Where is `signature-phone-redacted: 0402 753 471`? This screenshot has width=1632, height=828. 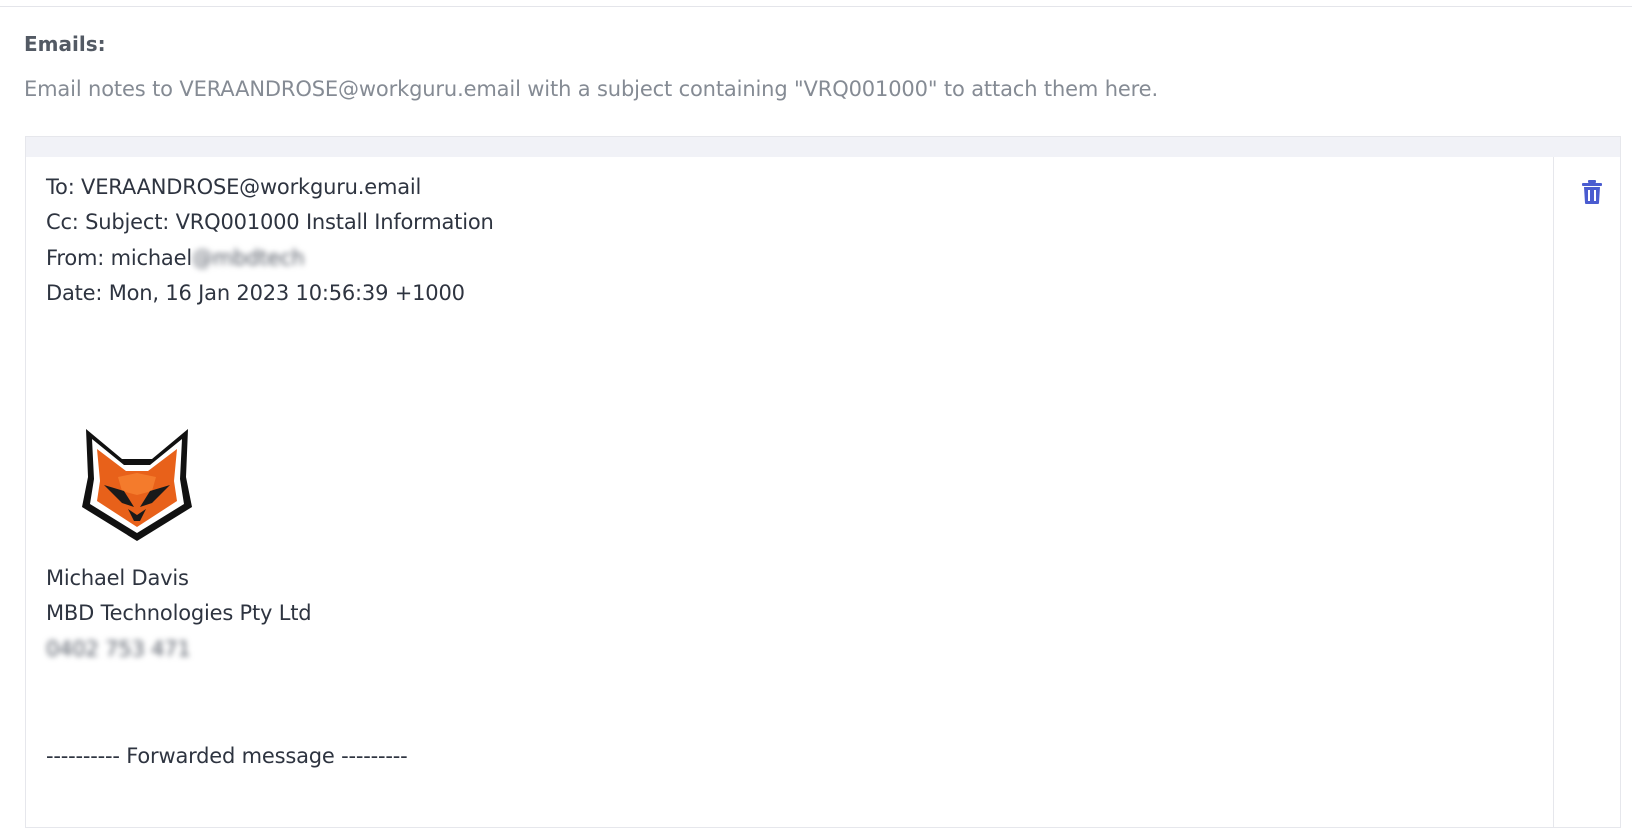
signature-phone-redacted: 0402 753 471 is located at coordinates (118, 649).